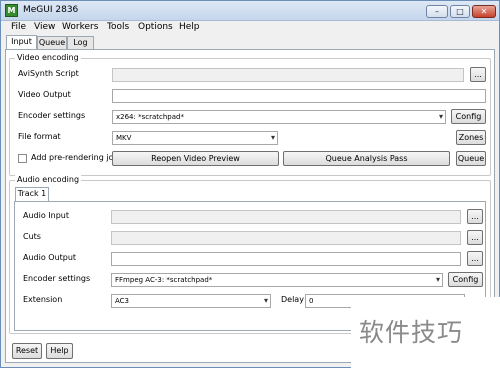  Describe the element at coordinates (286, 217) in the screenshot. I see `audio-input-field` at that location.